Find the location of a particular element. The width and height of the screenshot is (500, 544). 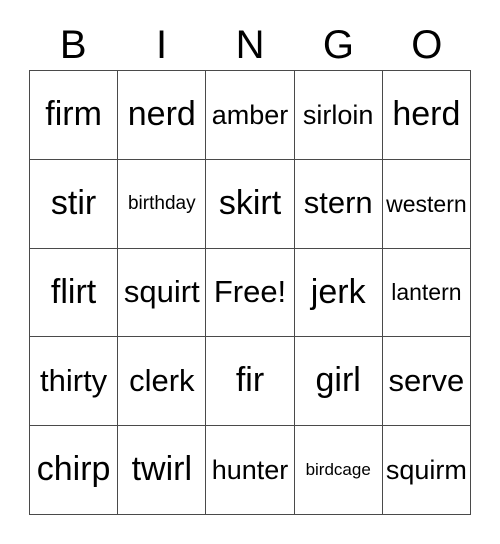

bingo-cell: stern is located at coordinates (338, 204).